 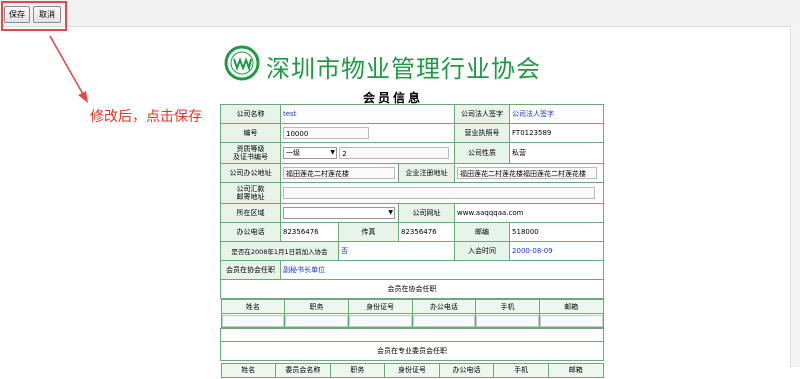 What do you see at coordinates (412, 351) in the screenshot?
I see `committee-section-title: 会员在专业委员会任职` at bounding box center [412, 351].